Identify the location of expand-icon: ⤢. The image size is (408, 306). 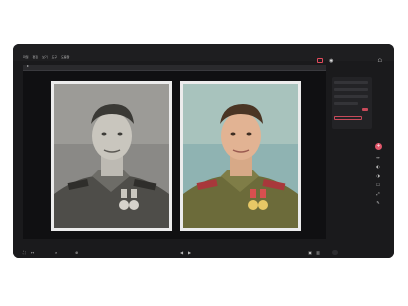
(378, 193).